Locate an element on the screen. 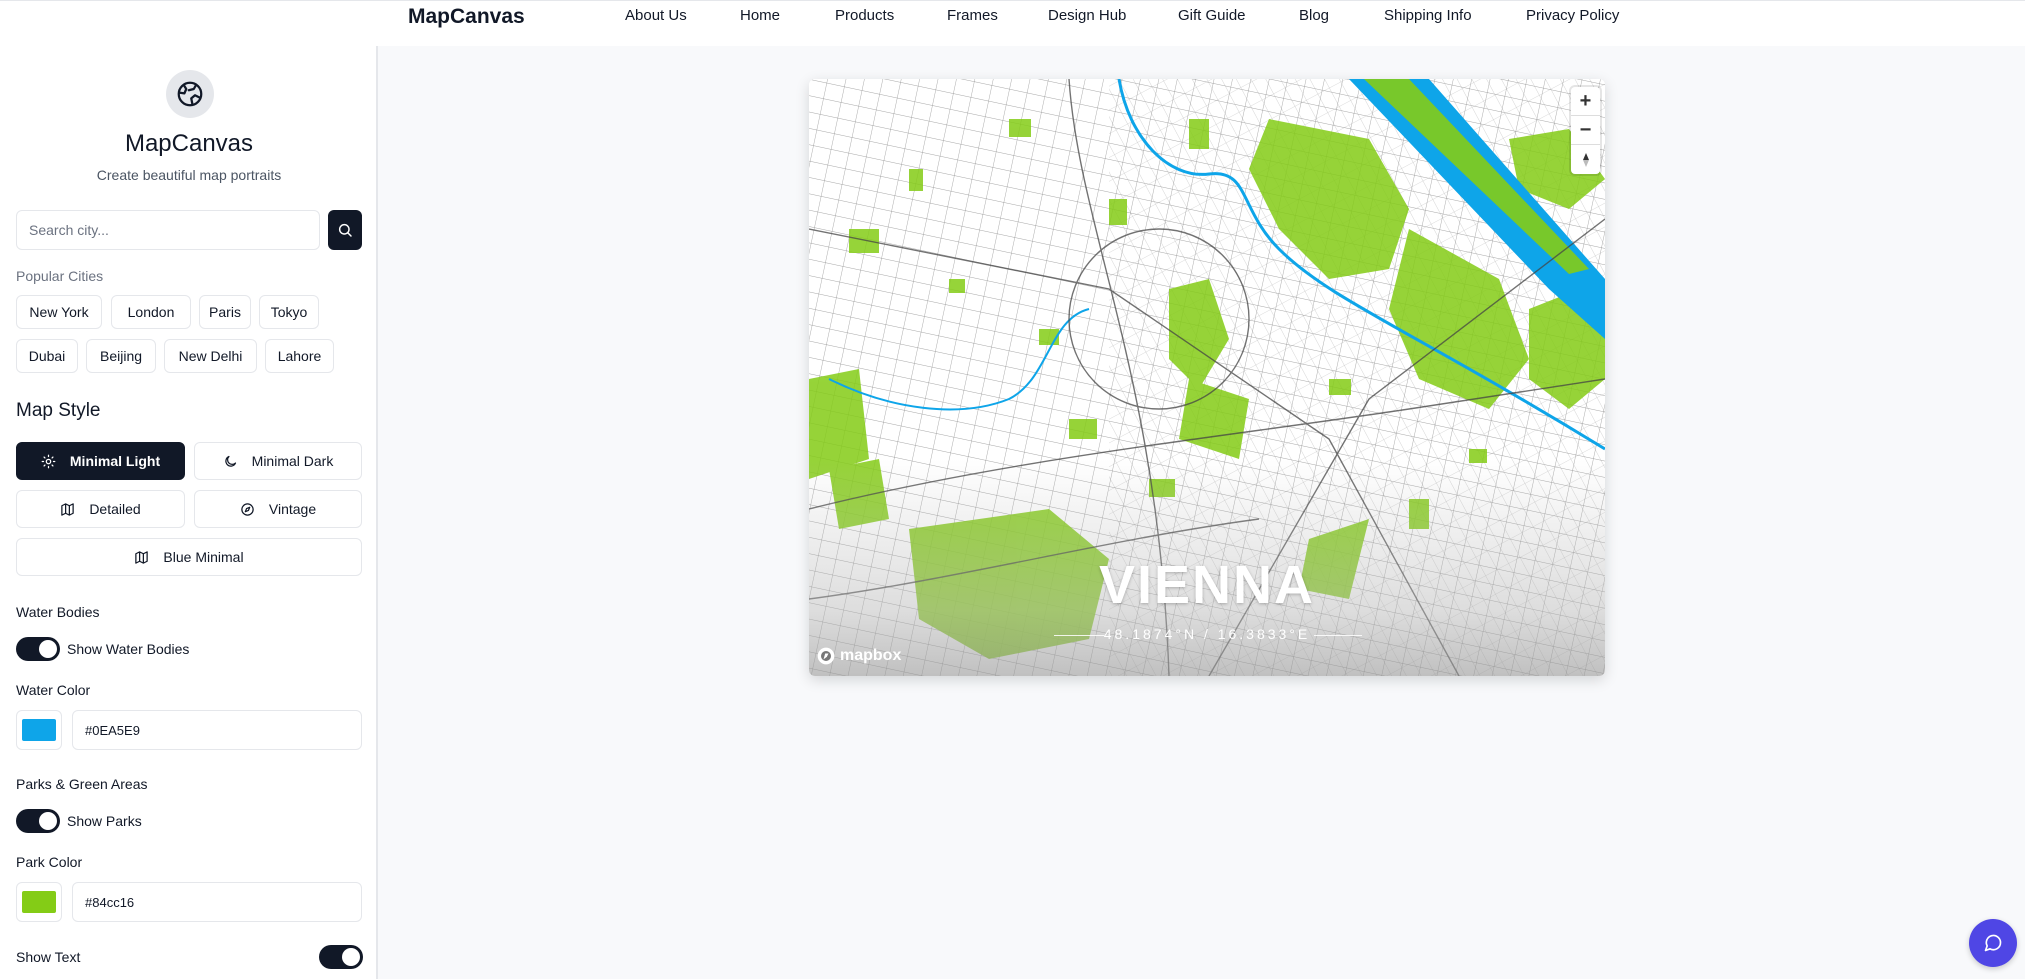  chat-button is located at coordinates (1993, 943).